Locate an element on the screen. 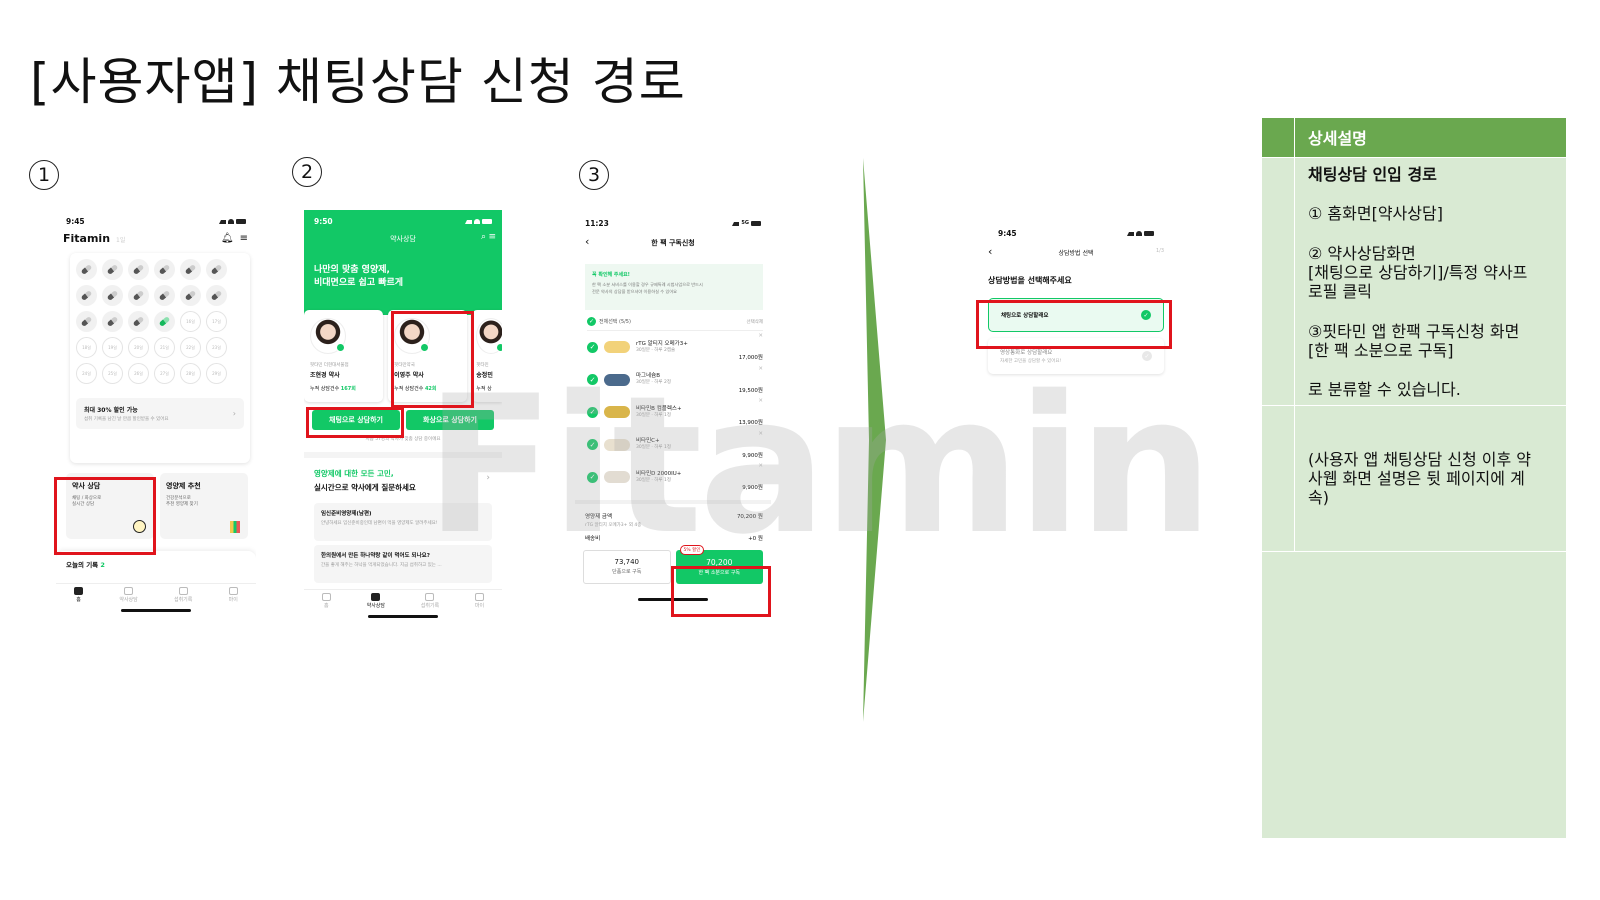 The height and width of the screenshot is (900, 1600). bell-icon: 🔔︎ is located at coordinates (227, 238).